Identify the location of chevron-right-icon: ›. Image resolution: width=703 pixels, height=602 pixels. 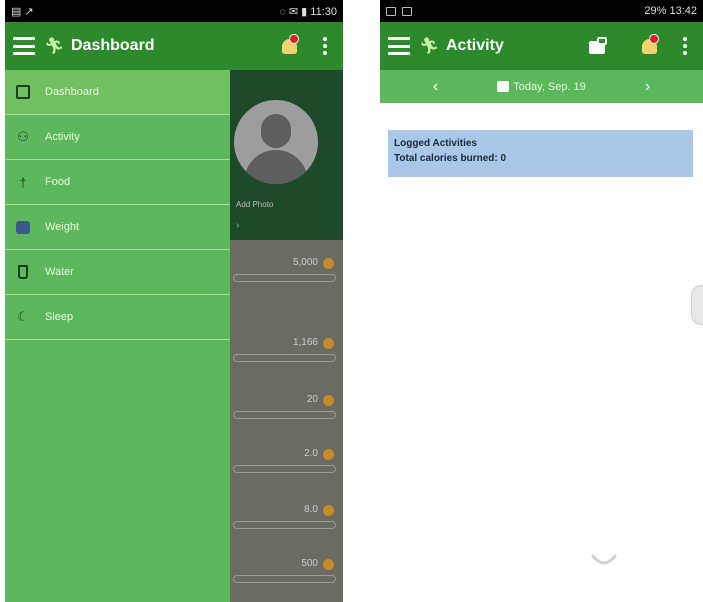
(286, 230).